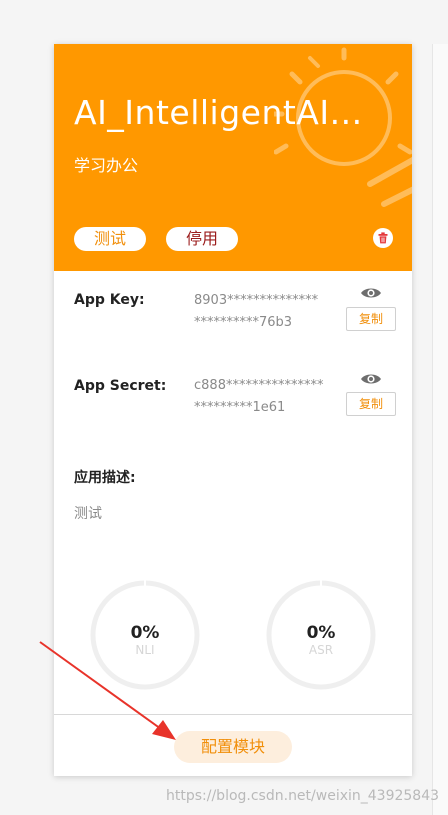  Describe the element at coordinates (120, 386) in the screenshot. I see `app-secret-label: App Secret:` at that location.